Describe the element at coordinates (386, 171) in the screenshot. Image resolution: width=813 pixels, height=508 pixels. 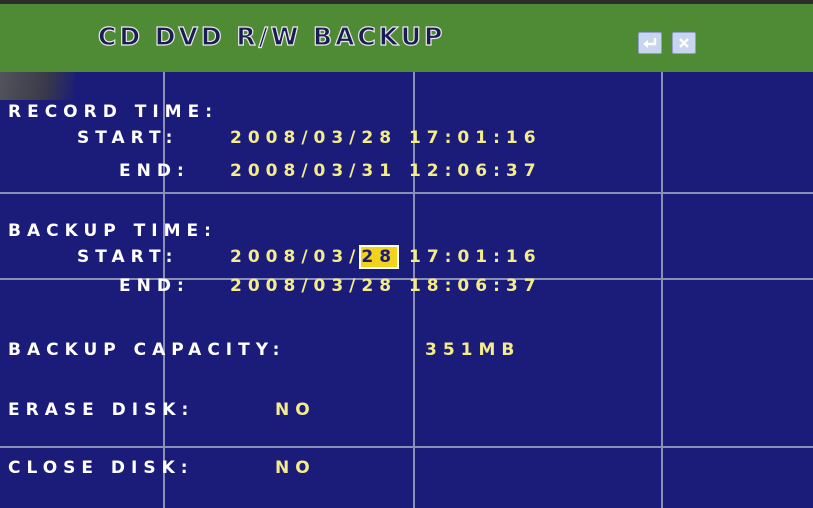
I see `record-end-value: 2008/03/31 12:06:37` at that location.